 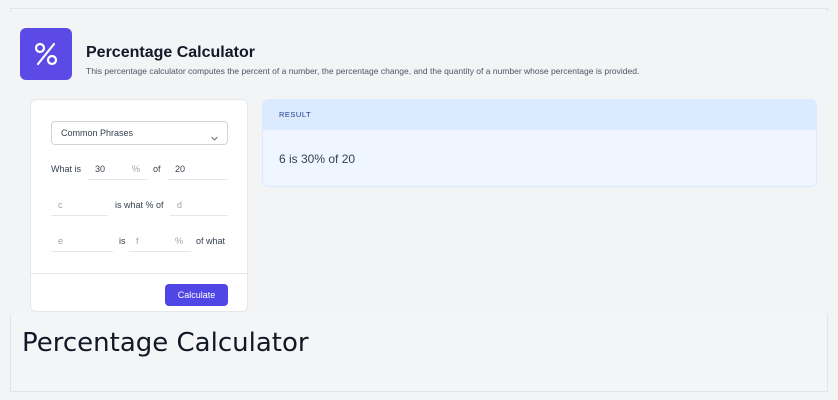 I want to click on of-label: of, so click(x=157, y=169).